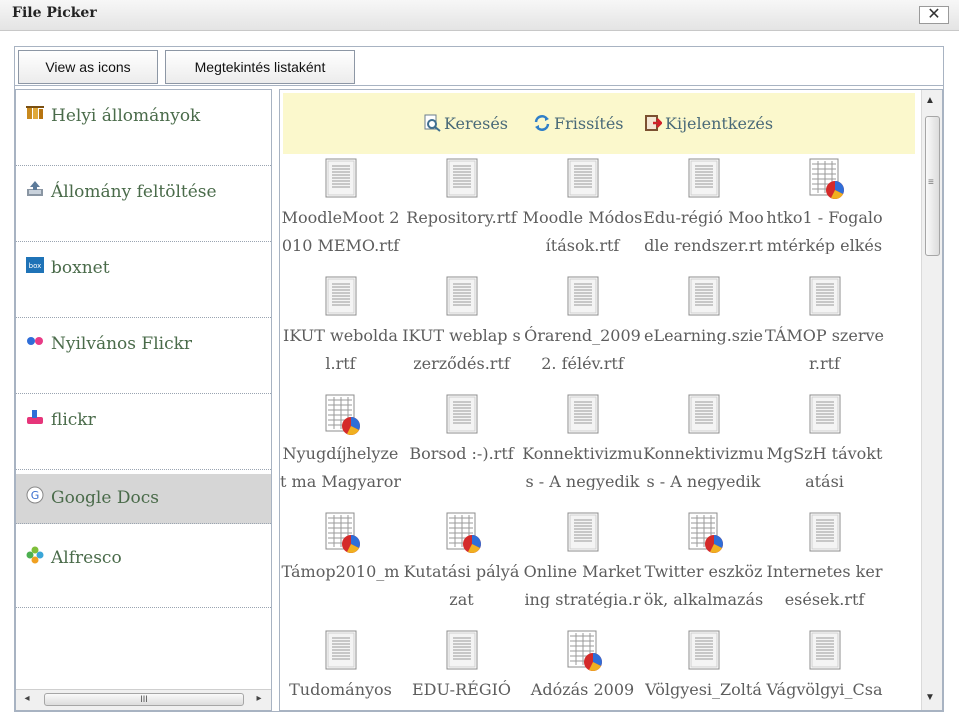 The width and height of the screenshot is (959, 719). I want to click on file-grid-vertical-scrollbar: ▲ ≡ ▼, so click(931, 400).